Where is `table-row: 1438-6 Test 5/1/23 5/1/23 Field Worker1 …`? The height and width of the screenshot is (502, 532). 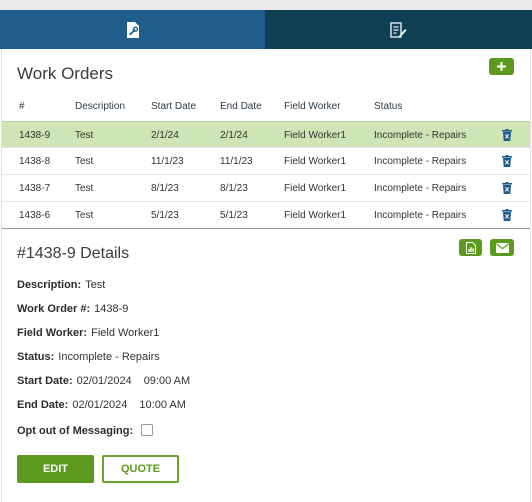
table-row: 1438-6 Test 5/1/23 5/1/23 Field Worker1 … is located at coordinates (266, 215).